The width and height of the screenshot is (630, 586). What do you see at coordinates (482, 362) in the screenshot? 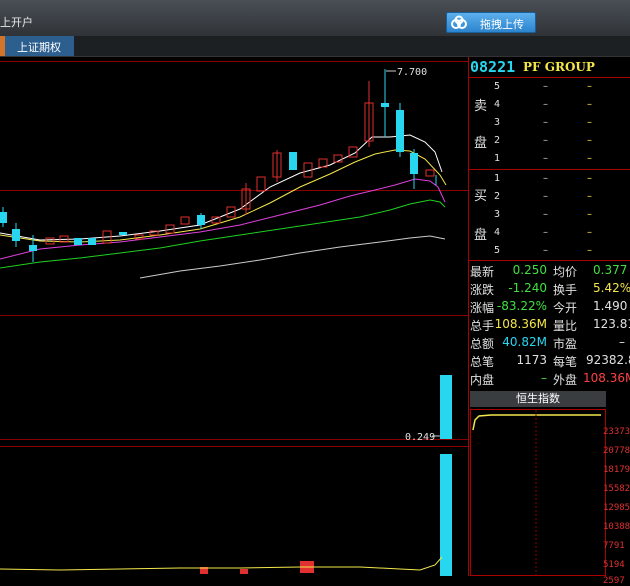
I see `stat-label: 总笔` at bounding box center [482, 362].